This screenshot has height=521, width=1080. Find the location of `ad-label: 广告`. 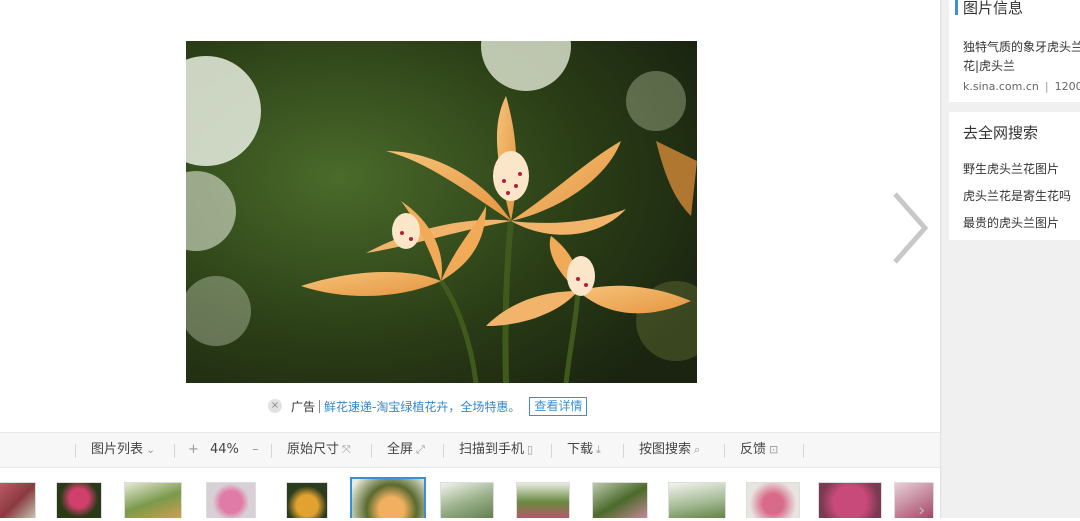

ad-label: 广告 is located at coordinates (303, 406).